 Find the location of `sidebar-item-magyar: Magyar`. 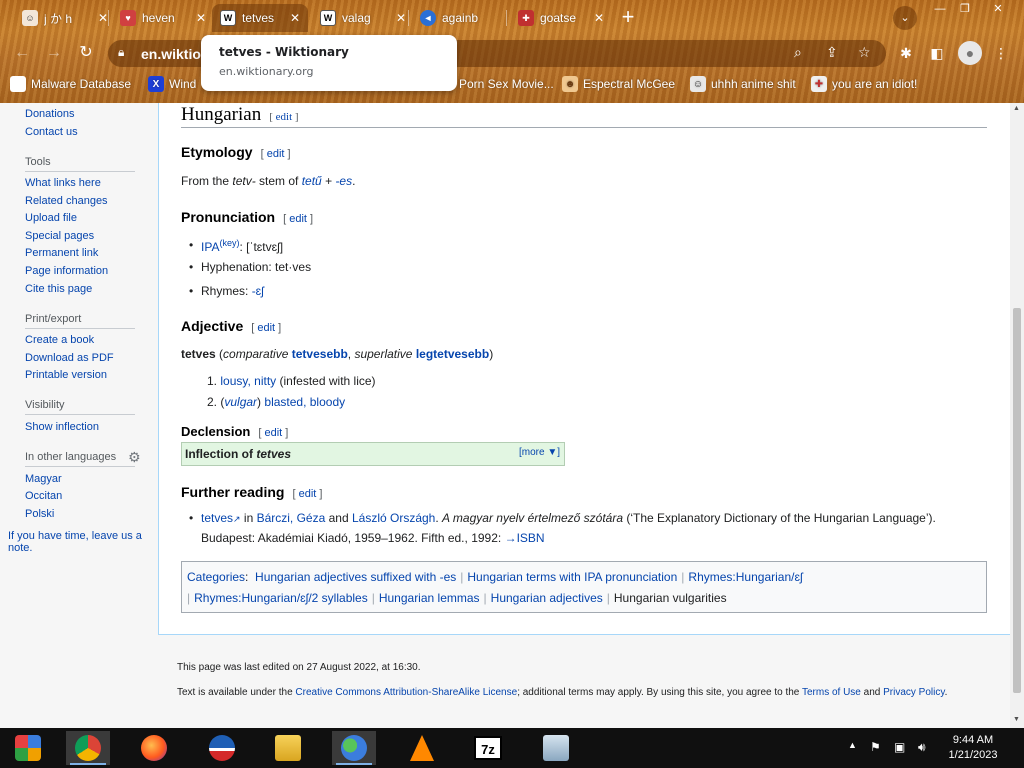

sidebar-item-magyar: Magyar is located at coordinates (43, 479).